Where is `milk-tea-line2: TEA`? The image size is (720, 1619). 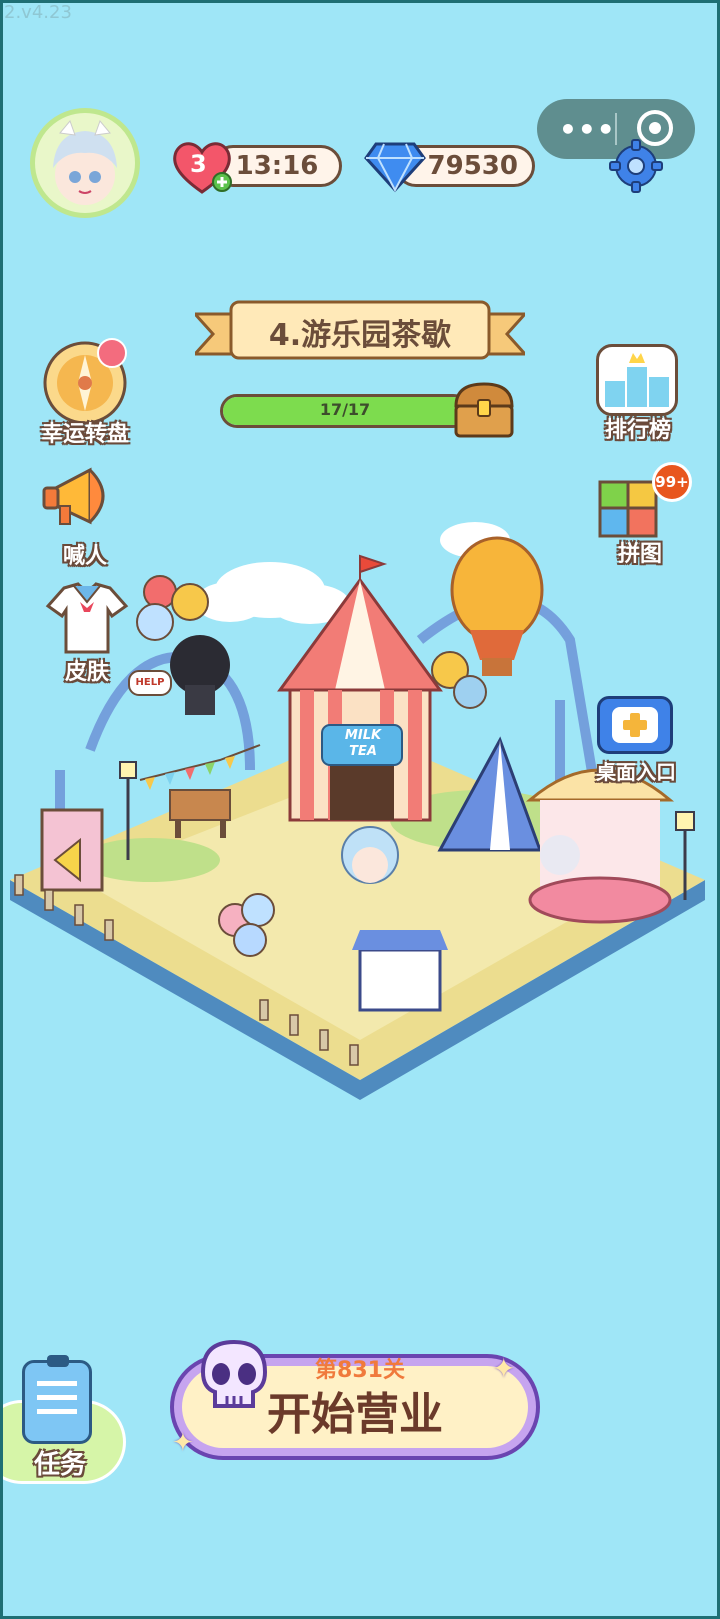 milk-tea-line2: TEA is located at coordinates (363, 751).